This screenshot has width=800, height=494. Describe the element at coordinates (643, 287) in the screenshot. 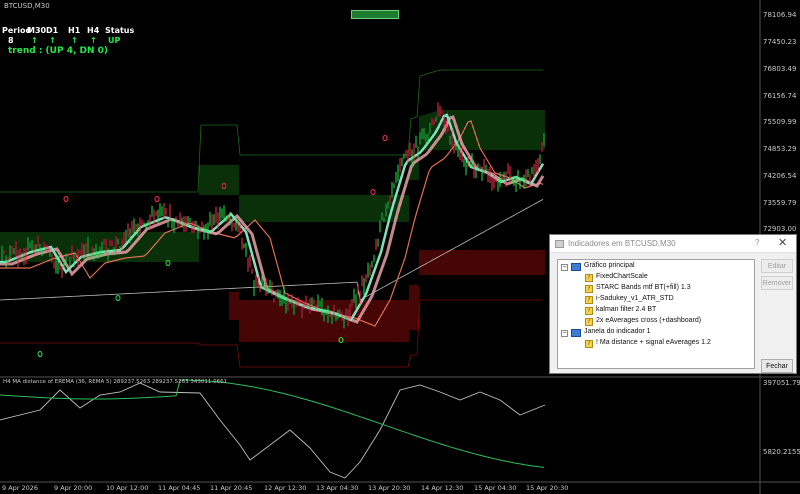

I see `tree-item-indicator: STARC Bands mtf BT(+fill) 1.3` at that location.